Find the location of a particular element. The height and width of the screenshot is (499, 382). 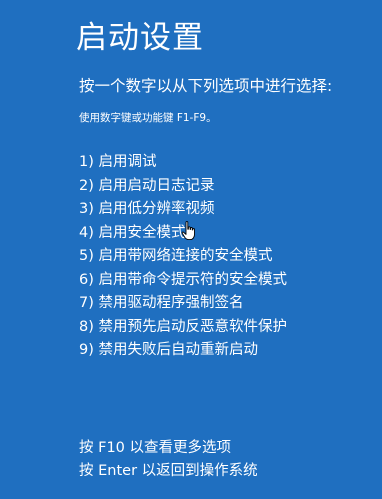

footer: 按 F10 以查看更多选项 按 Enter 以返回到操作系统 is located at coordinates (168, 460).